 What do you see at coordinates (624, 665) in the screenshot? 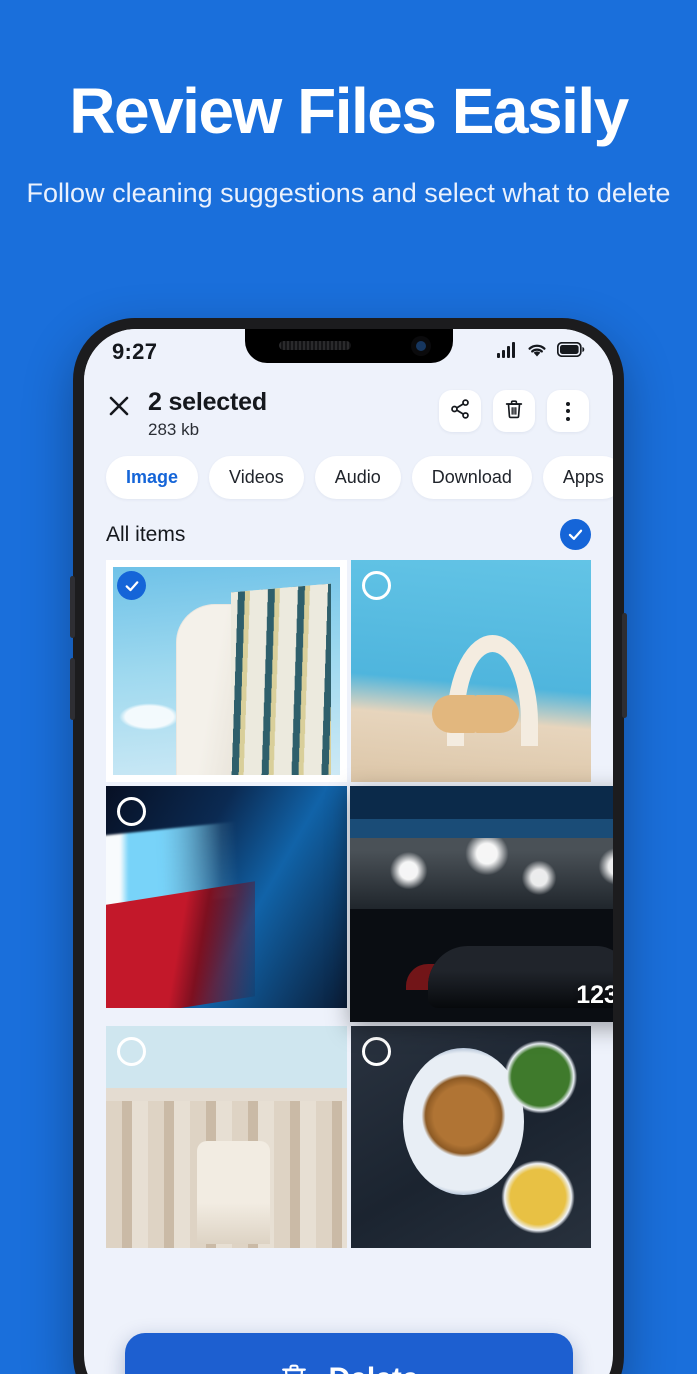
I see `power-button` at bounding box center [624, 665].